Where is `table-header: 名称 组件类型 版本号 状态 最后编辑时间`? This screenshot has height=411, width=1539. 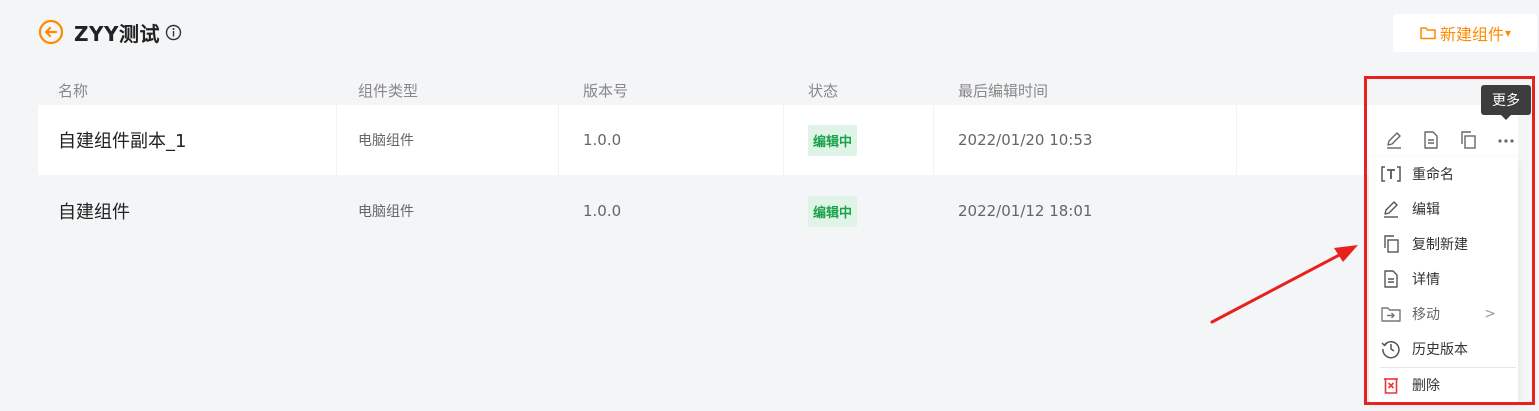
table-header: 名称 组件类型 版本号 状态 最后编辑时间 is located at coordinates (778, 89).